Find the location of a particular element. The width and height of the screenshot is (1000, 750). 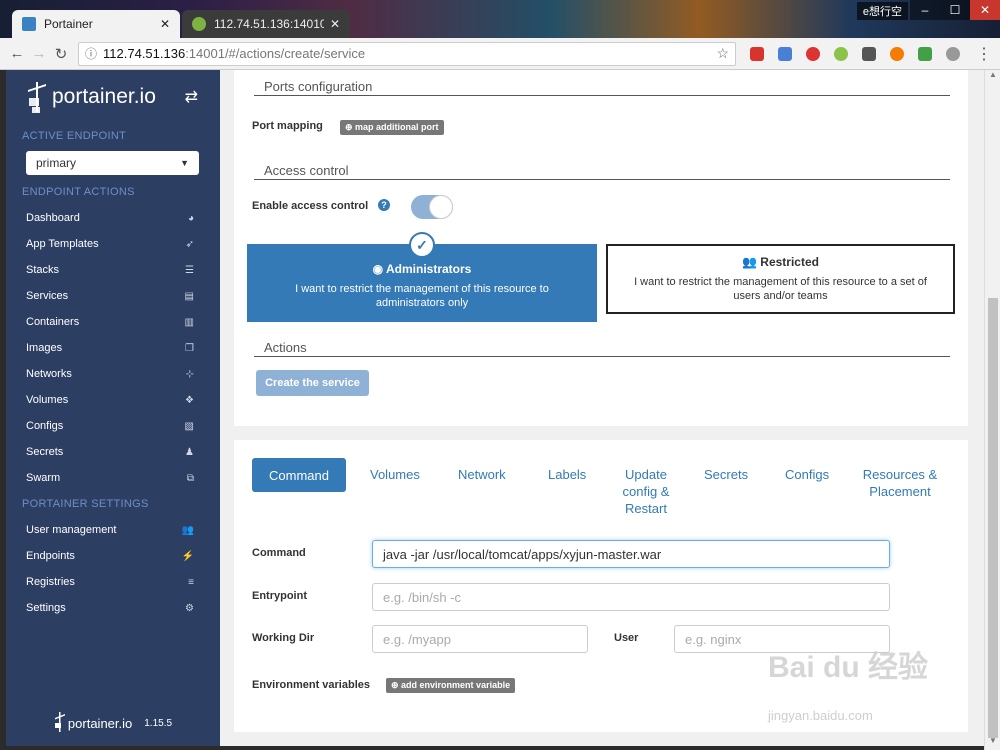

tab-command: Command is located at coordinates (299, 475).